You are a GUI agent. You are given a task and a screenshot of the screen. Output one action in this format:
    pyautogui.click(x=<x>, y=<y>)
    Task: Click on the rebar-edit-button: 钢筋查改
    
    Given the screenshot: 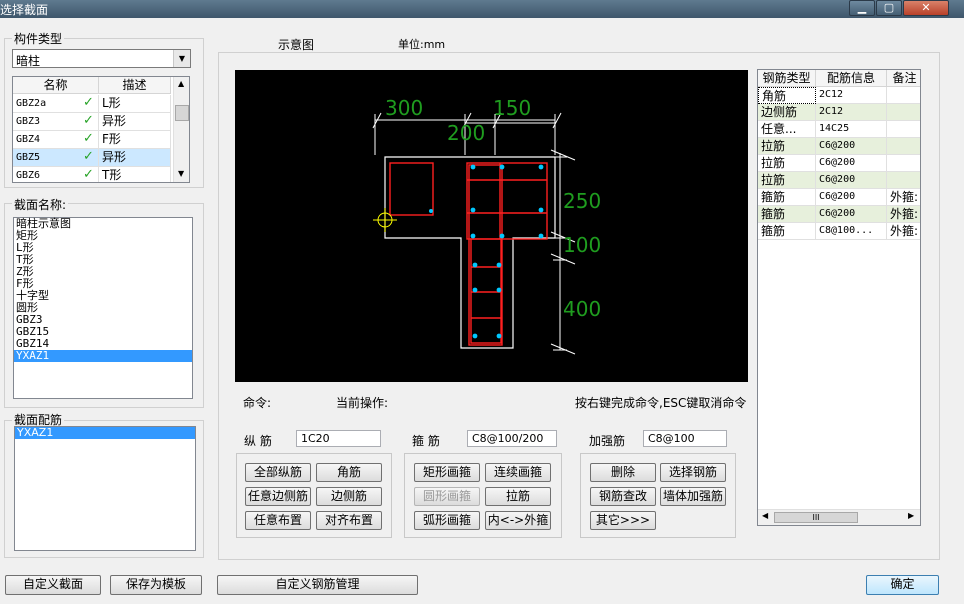 What is the action you would take?
    pyautogui.click(x=623, y=496)
    